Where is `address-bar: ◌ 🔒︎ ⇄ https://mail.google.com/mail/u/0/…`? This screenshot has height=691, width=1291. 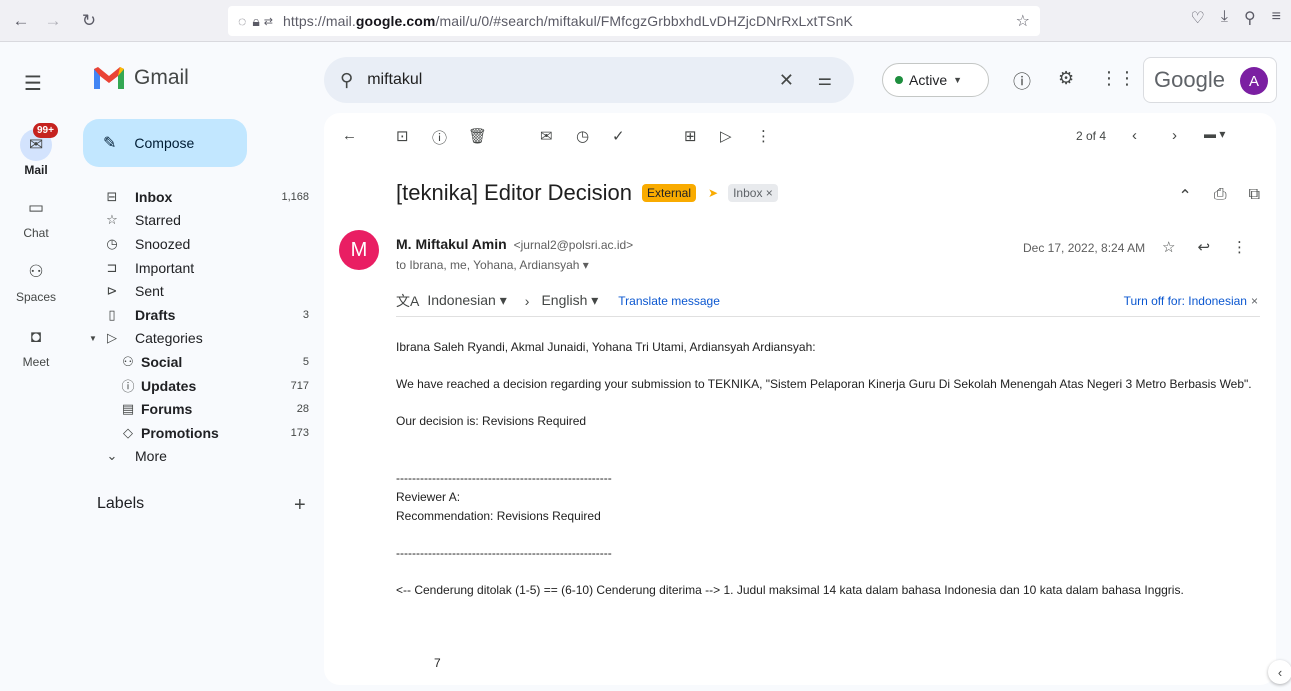 address-bar: ◌ 🔒︎ ⇄ https://mail.google.com/mail/u/0/… is located at coordinates (634, 21).